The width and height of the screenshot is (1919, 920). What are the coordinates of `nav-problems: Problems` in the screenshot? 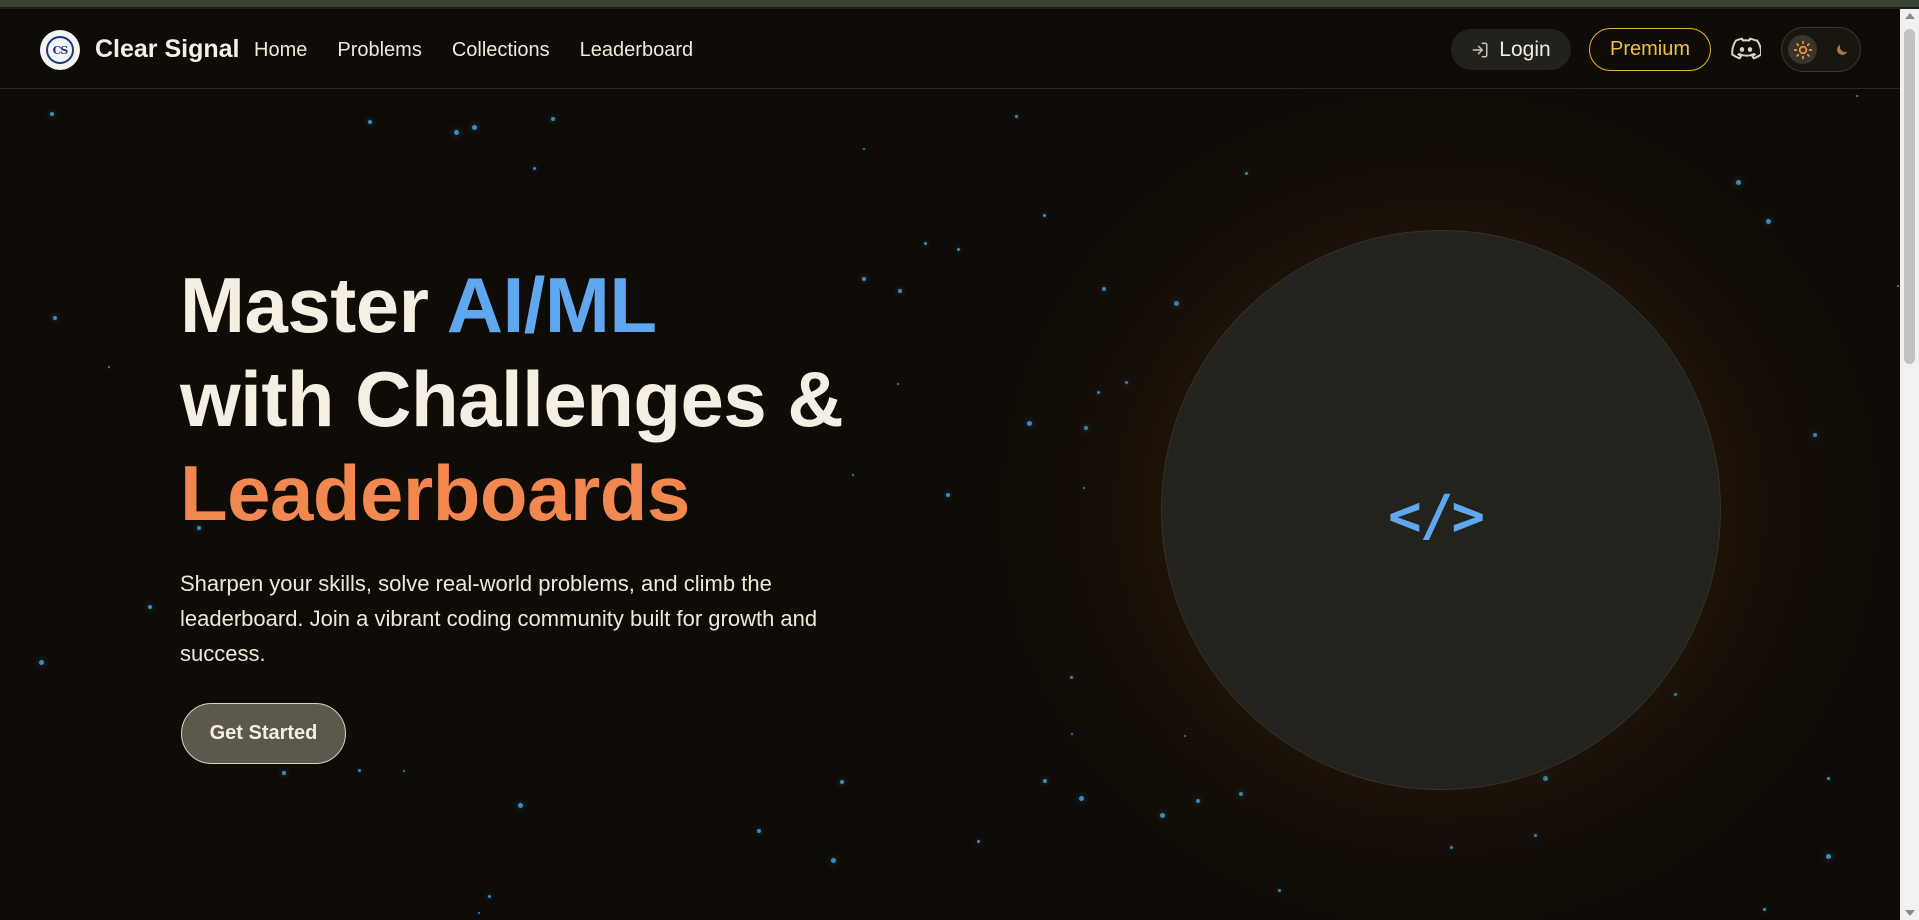 It's located at (379, 50).